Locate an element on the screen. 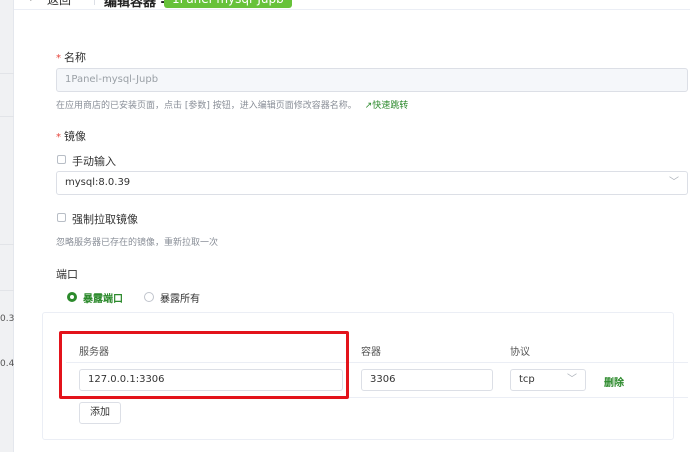  expose-port-radio is located at coordinates (72, 297).